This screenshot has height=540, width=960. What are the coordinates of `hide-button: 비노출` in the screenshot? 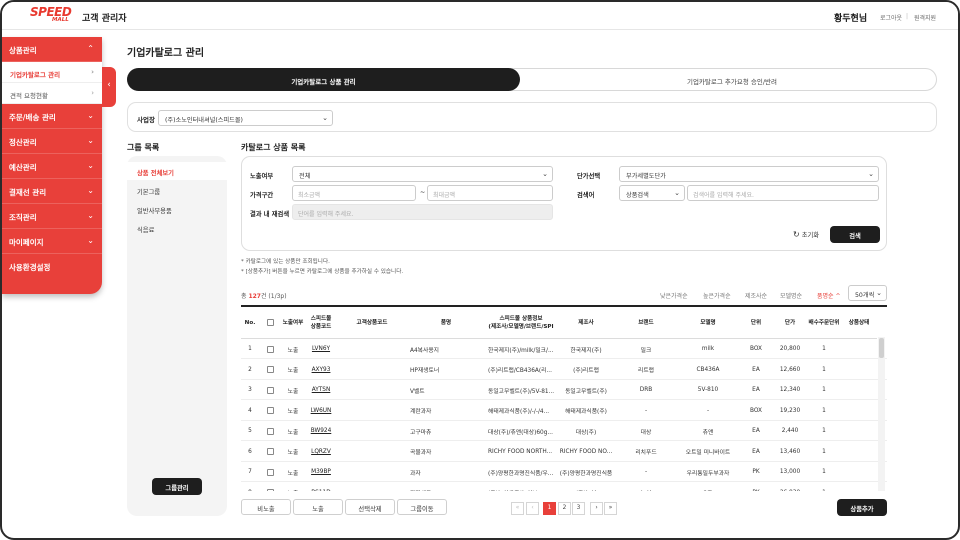 It's located at (266, 507).